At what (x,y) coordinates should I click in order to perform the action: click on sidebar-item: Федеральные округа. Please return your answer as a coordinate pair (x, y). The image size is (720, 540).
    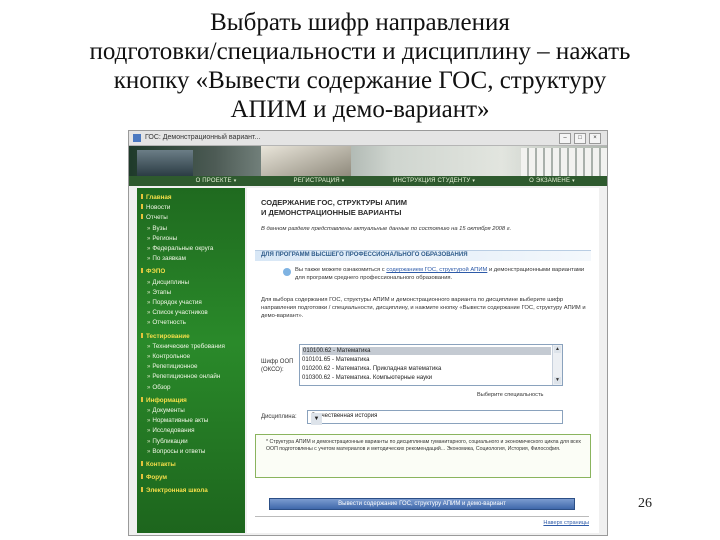
    Looking at the image, I should click on (180, 249).